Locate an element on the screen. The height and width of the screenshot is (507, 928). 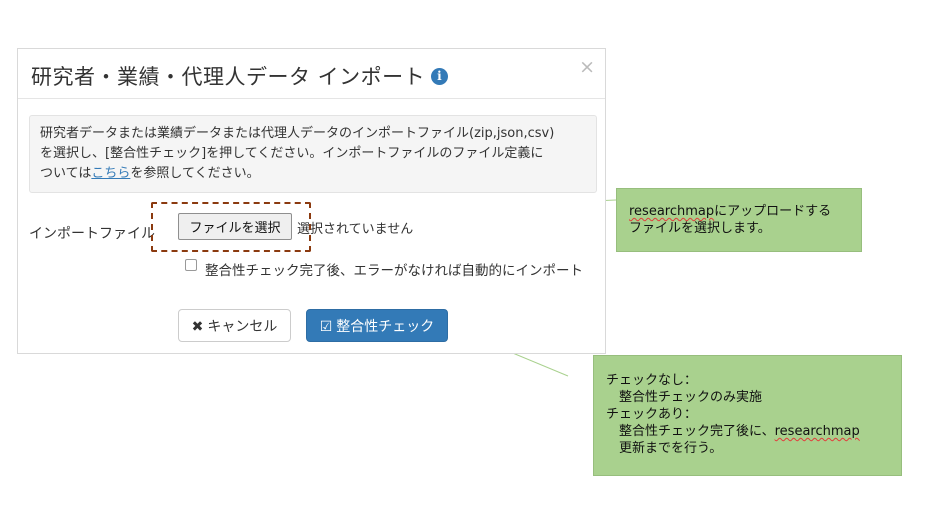
check-callout-line-4: 整合性チェック完了後に、researchmap is located at coordinates (753, 431).